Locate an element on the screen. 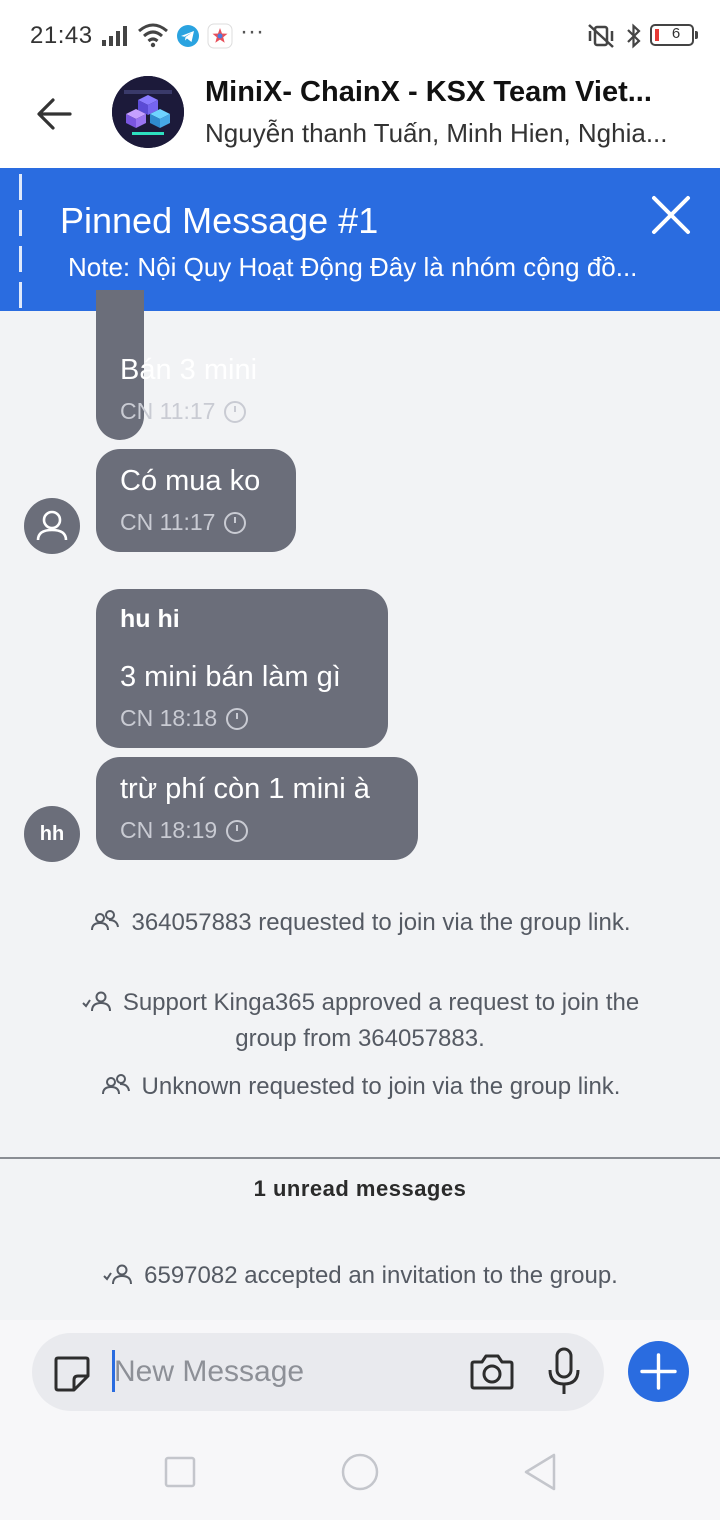  battery-tip is located at coordinates (696, 35).